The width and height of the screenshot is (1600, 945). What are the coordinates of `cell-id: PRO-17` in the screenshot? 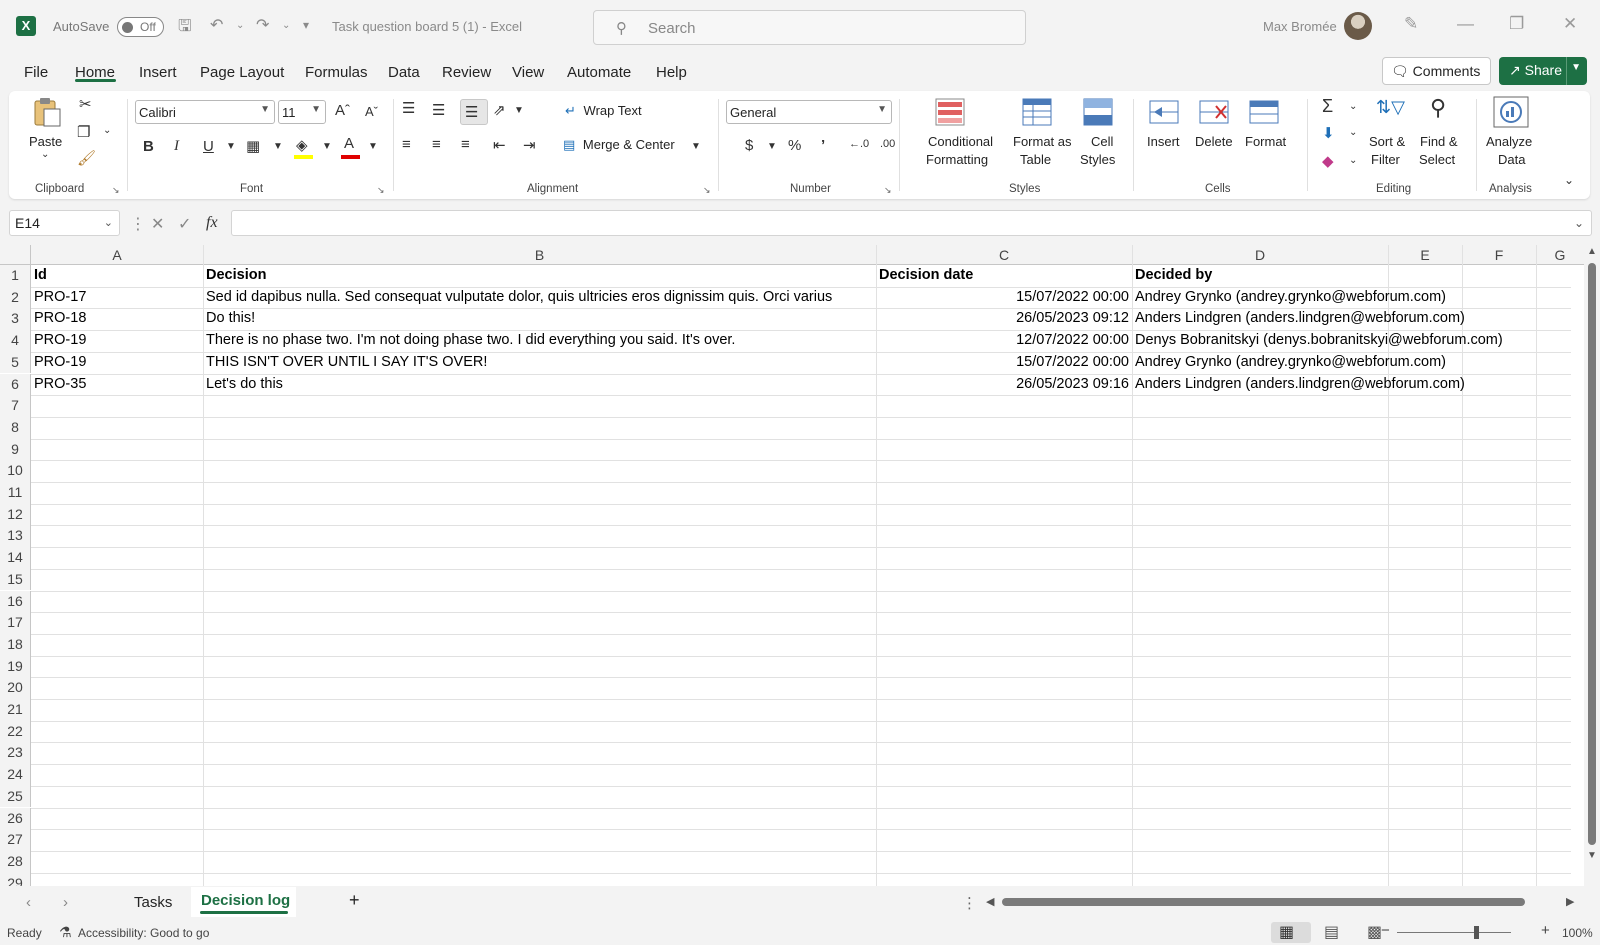 It's located at (117, 298).